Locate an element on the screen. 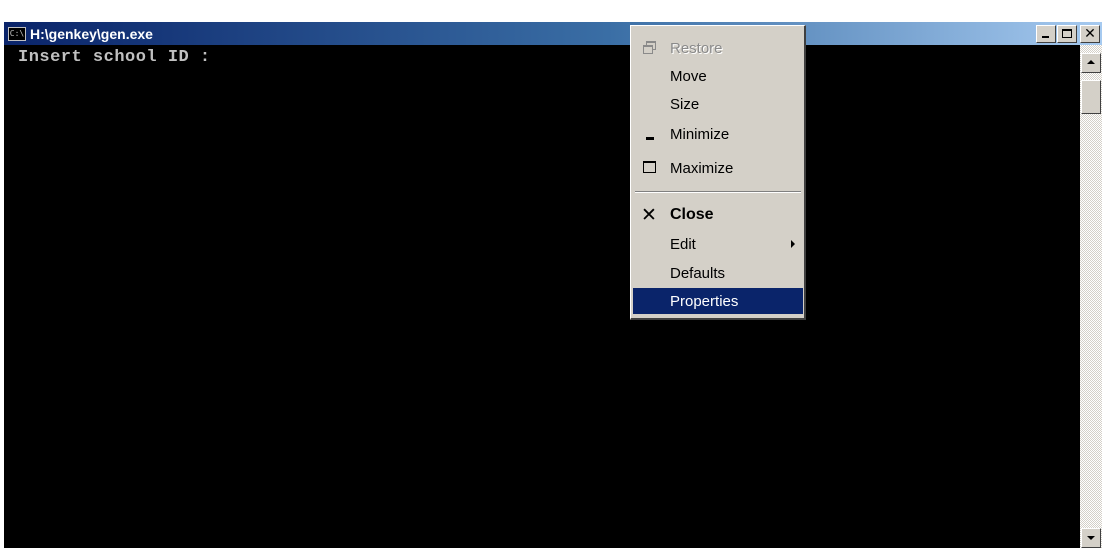 The image size is (1102, 548). vertical-scrollbar is located at coordinates (1091, 296).